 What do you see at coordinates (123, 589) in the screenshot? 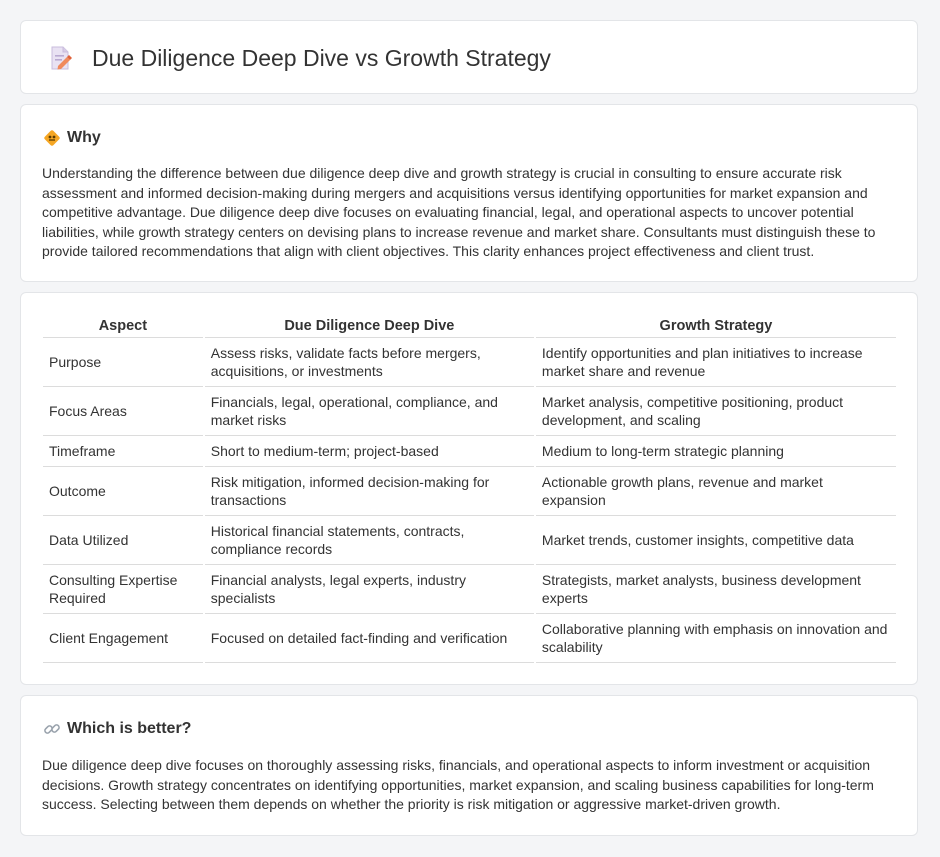
I see `aspect-cell: Consulting Expertise Required` at bounding box center [123, 589].